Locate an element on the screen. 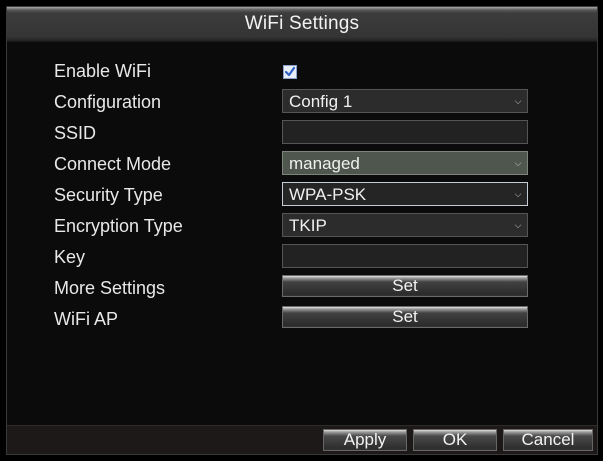 This screenshot has height=461, width=603. check-icon is located at coordinates (290, 71).